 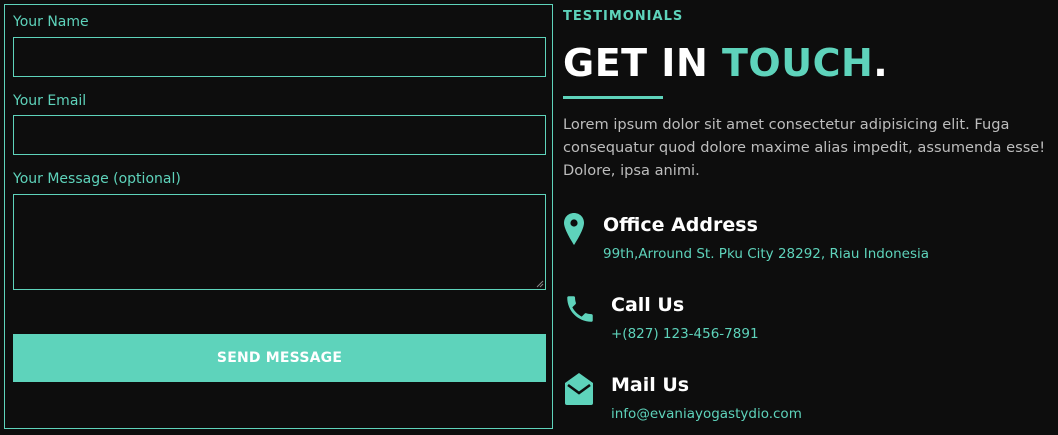 I want to click on phone-icon, so click(x=580, y=309).